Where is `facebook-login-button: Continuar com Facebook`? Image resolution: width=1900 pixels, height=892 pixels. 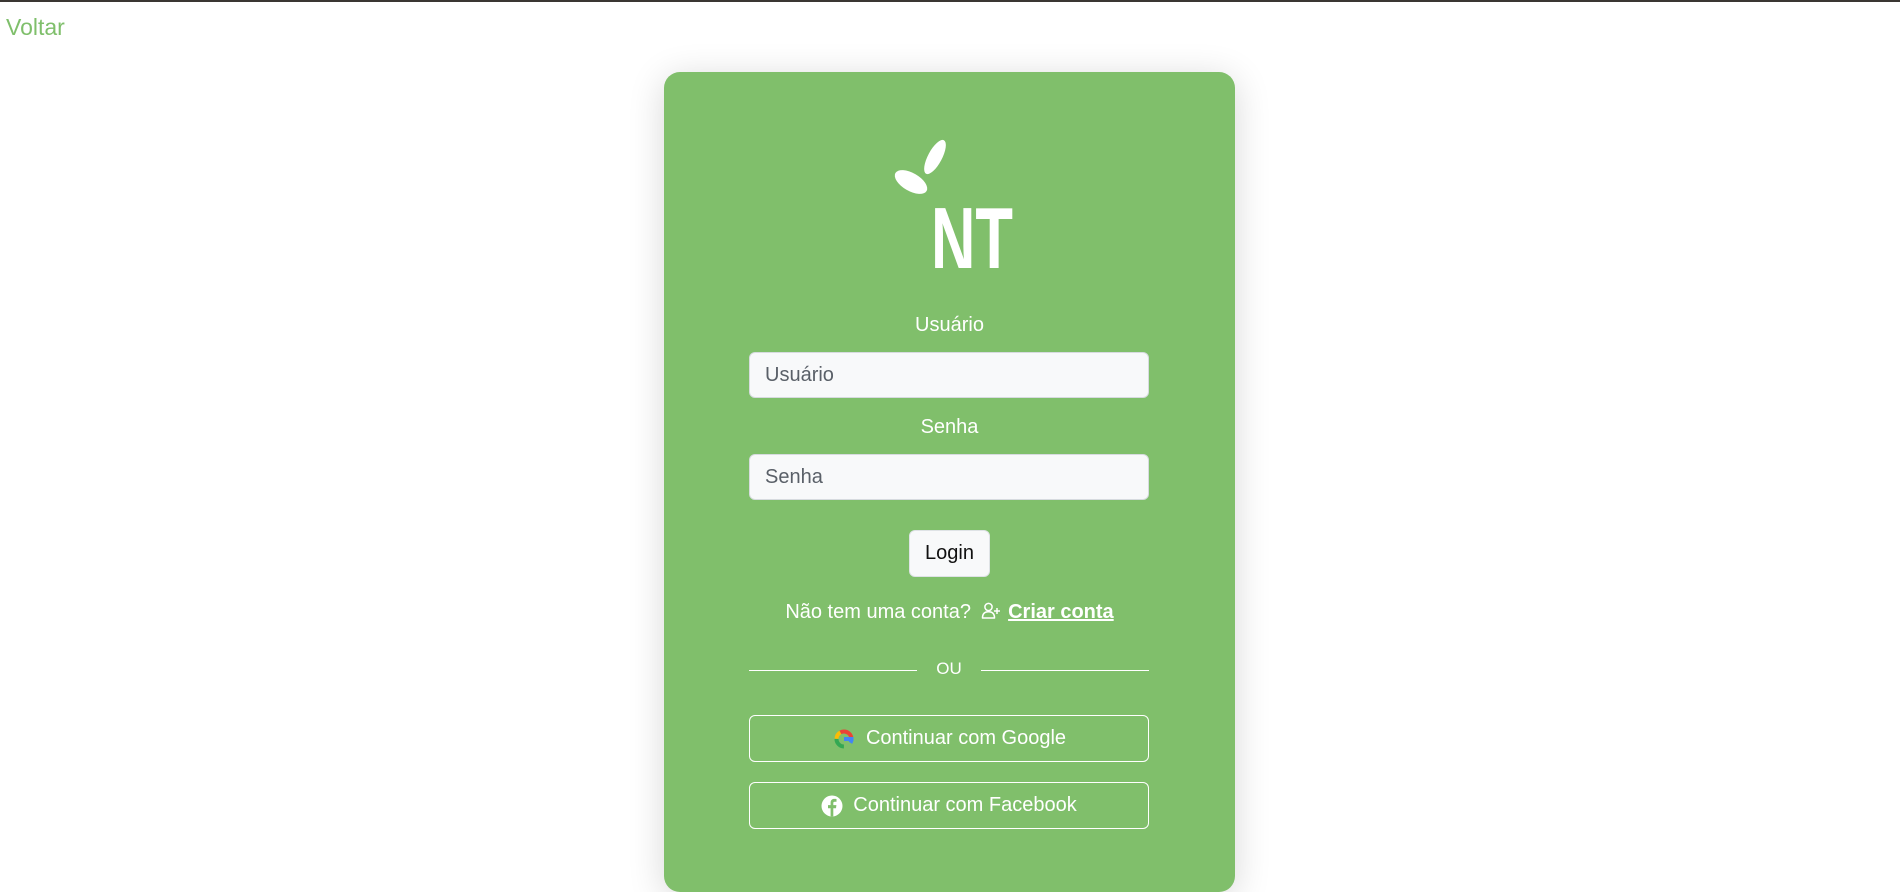
facebook-login-button: Continuar com Facebook is located at coordinates (949, 805).